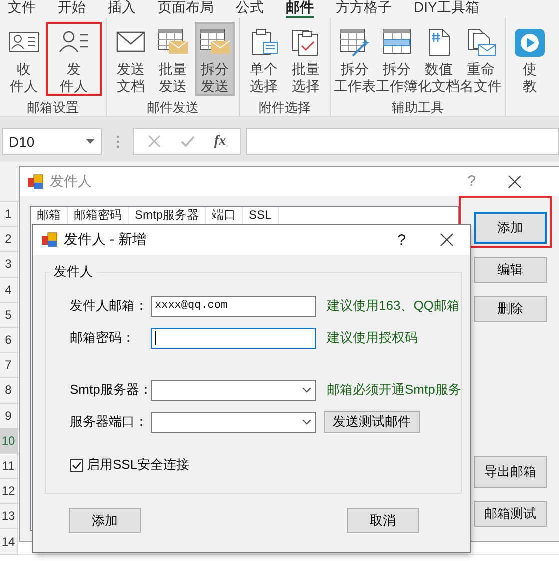  I want to click on name-box: D10, so click(52, 141).